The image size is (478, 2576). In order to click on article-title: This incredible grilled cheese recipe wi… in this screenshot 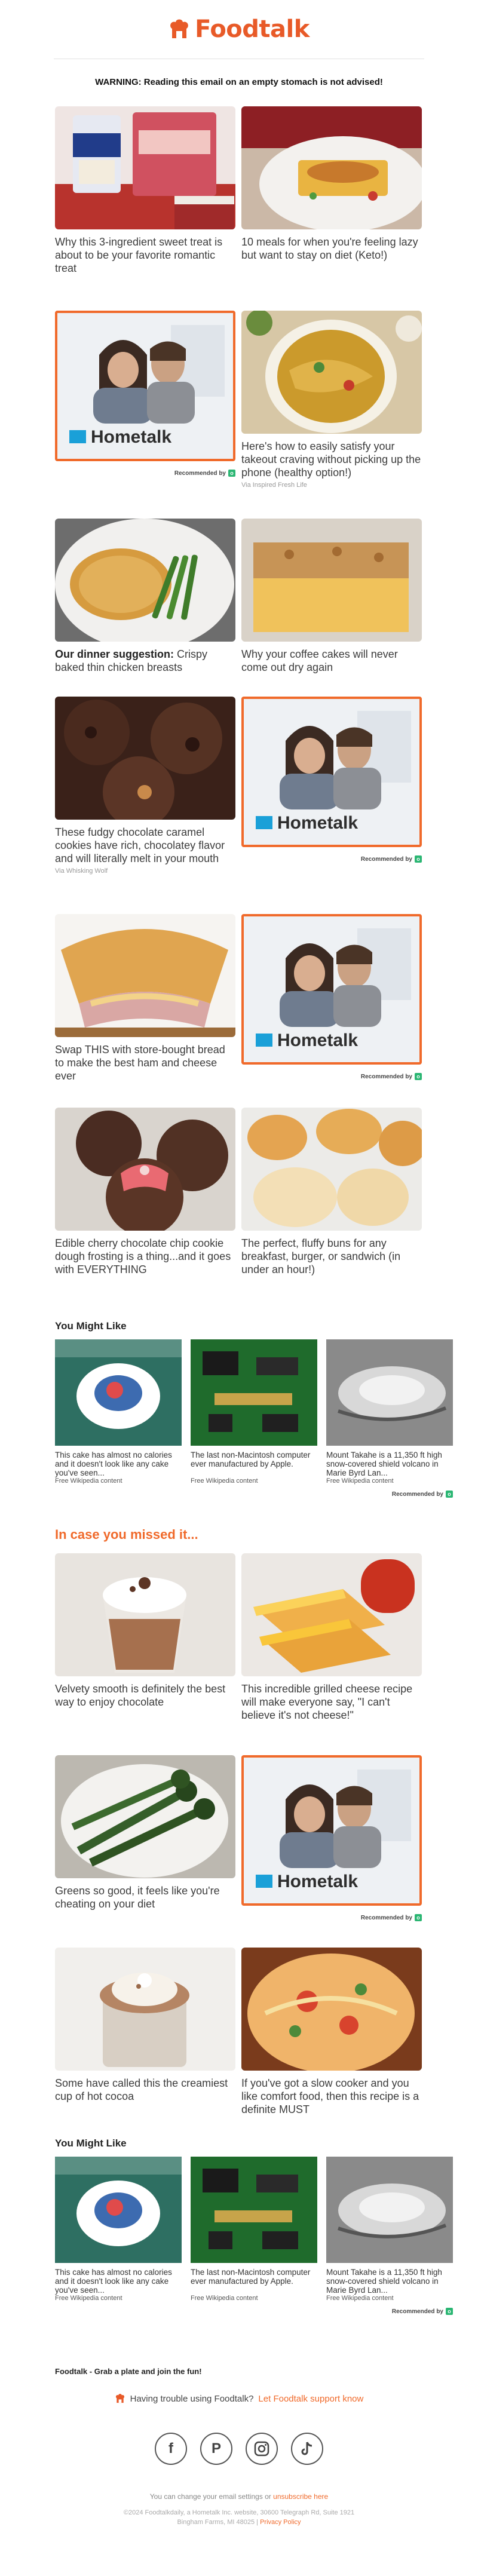, I will do `click(331, 1702)`.